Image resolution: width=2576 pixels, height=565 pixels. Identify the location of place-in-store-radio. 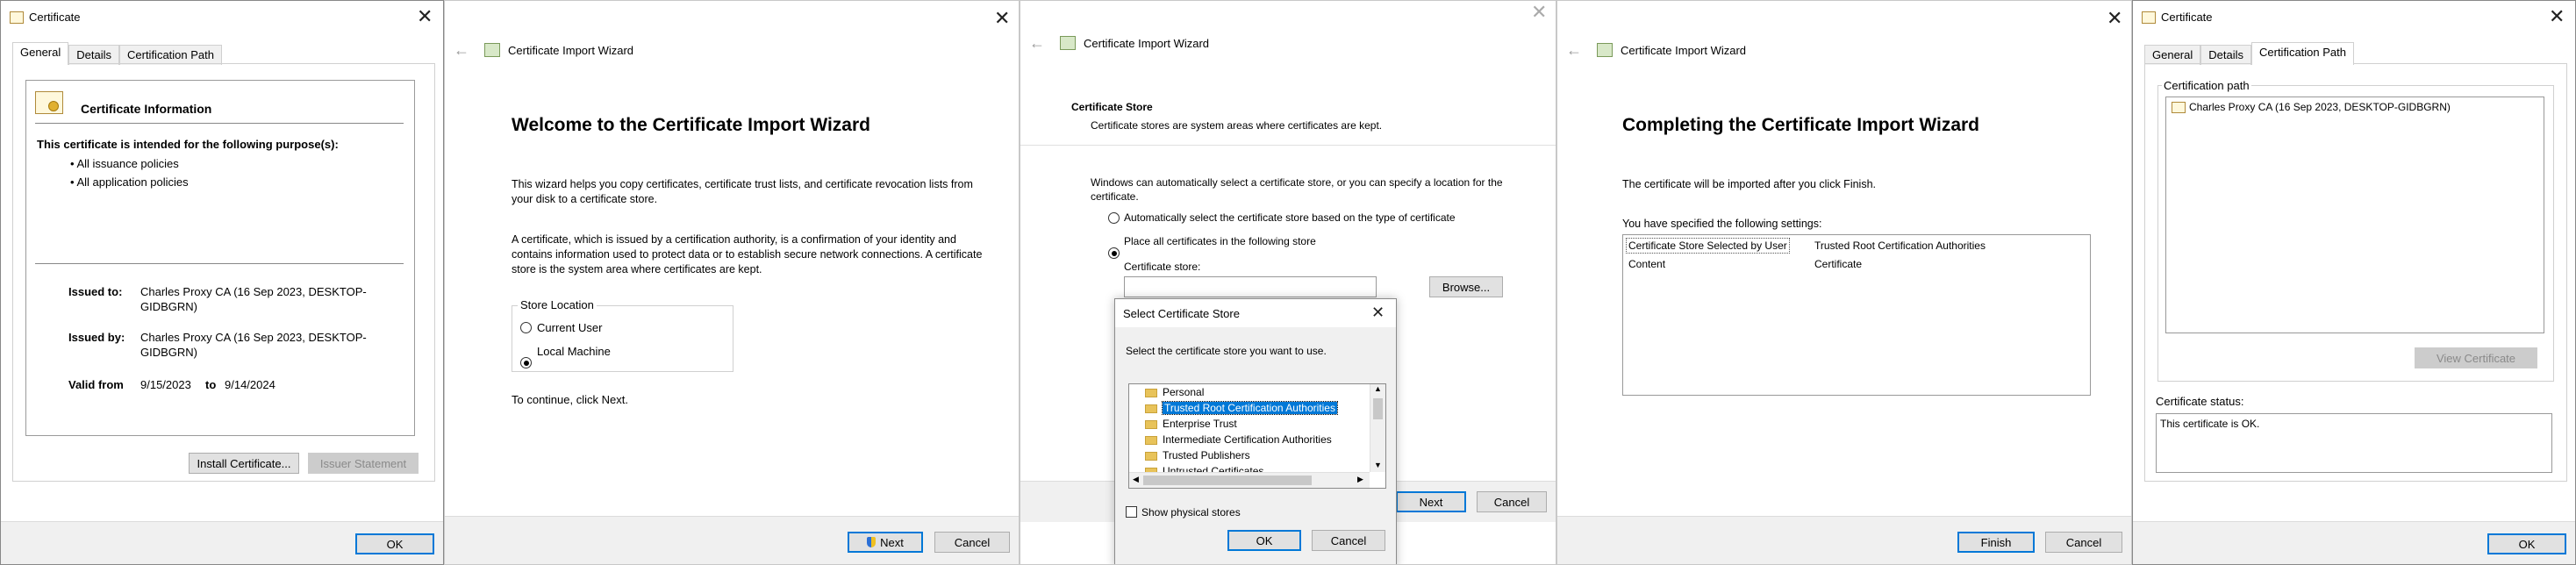
(1114, 253).